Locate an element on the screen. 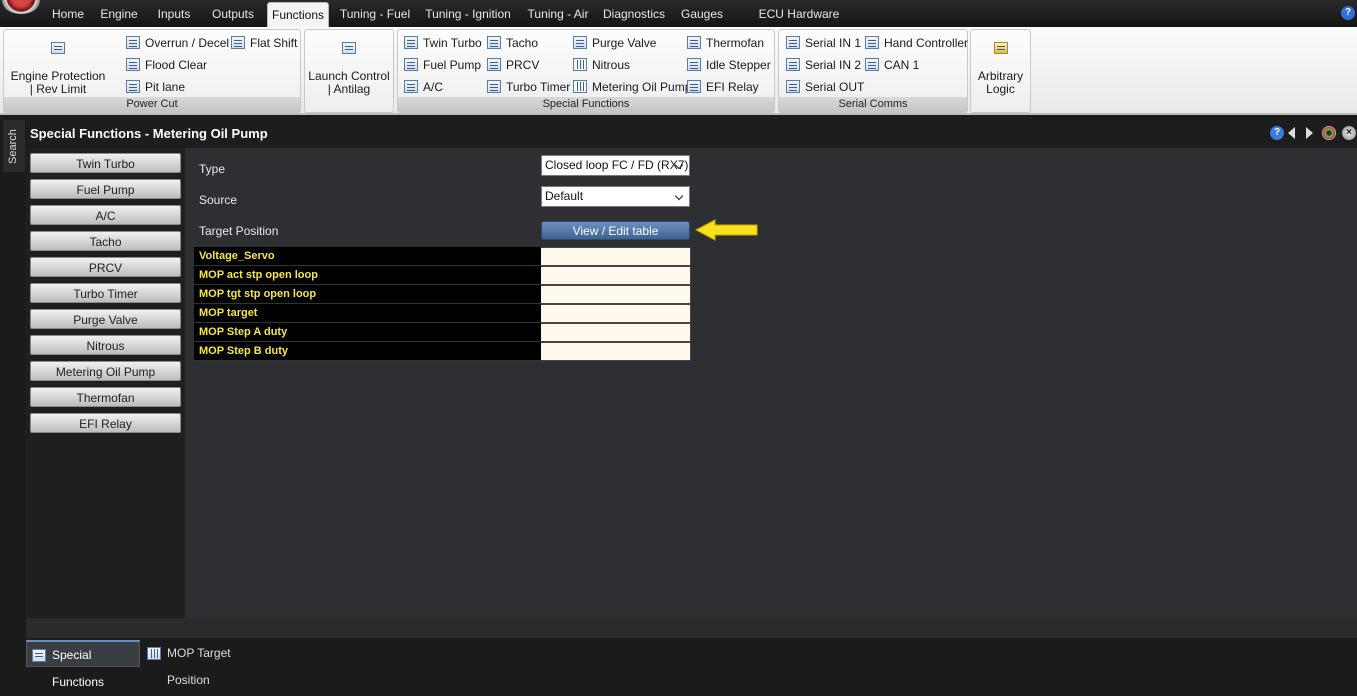 Image resolution: width=1357 pixels, height=696 pixels. group-caption-power-cut: Power Cut is located at coordinates (152, 104).